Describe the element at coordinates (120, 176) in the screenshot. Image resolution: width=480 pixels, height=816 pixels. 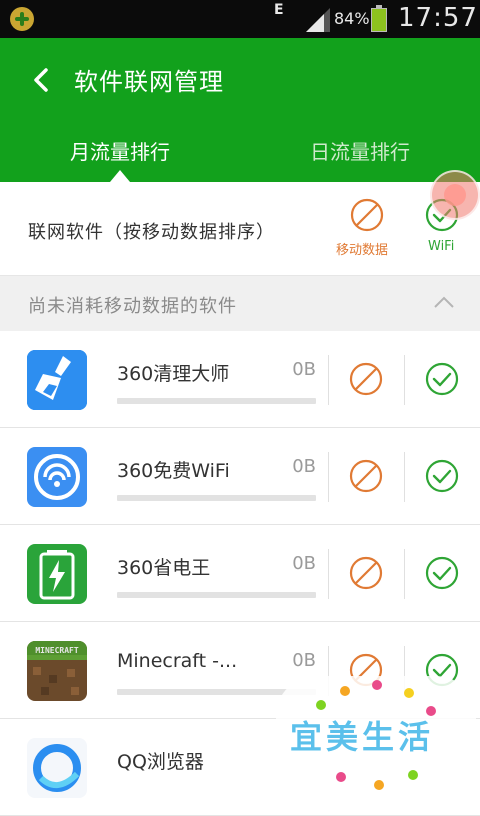
I see `active-tab-indicator` at that location.